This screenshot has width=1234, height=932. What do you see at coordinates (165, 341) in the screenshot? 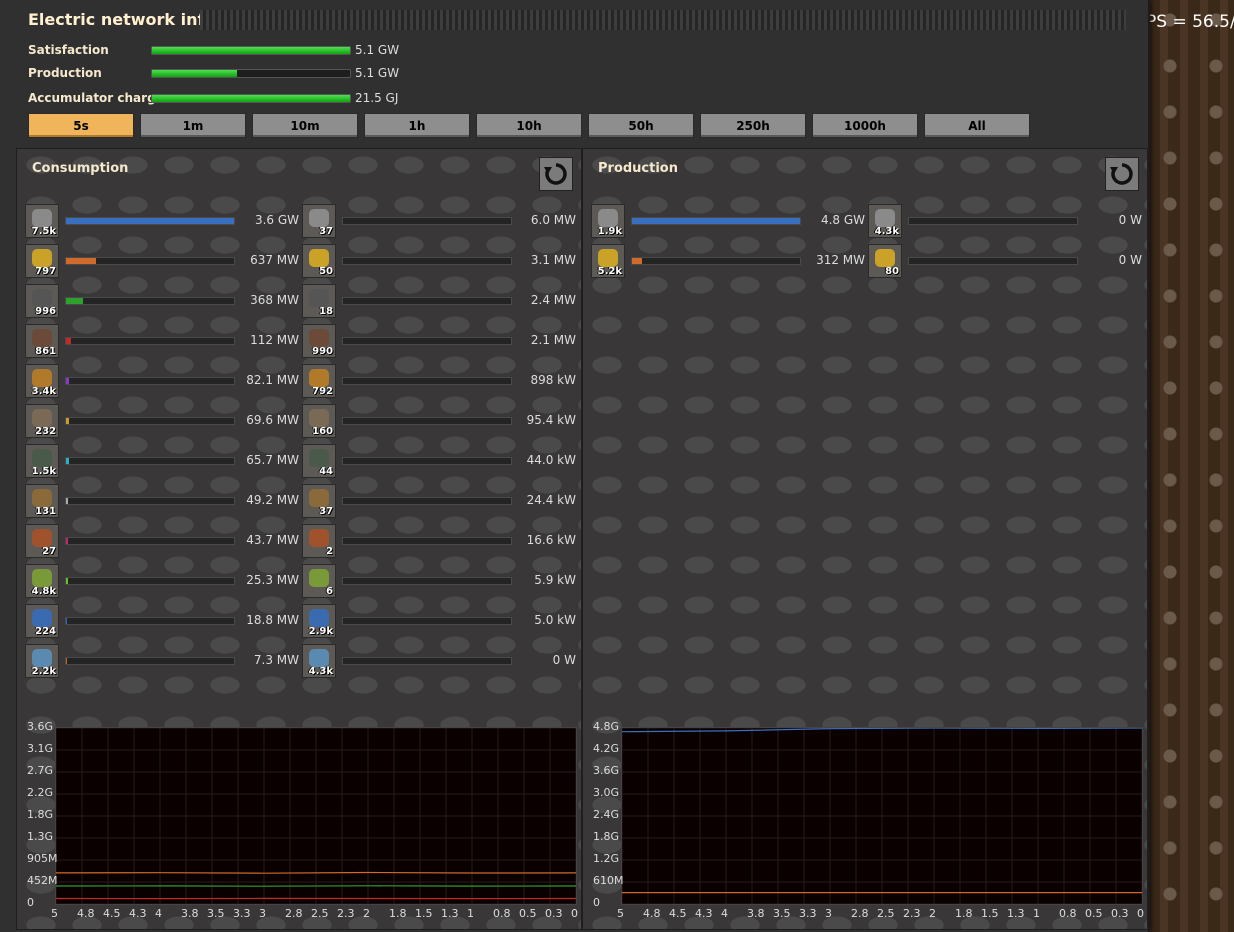
I see `entity-row: 861 112 MW` at bounding box center [165, 341].